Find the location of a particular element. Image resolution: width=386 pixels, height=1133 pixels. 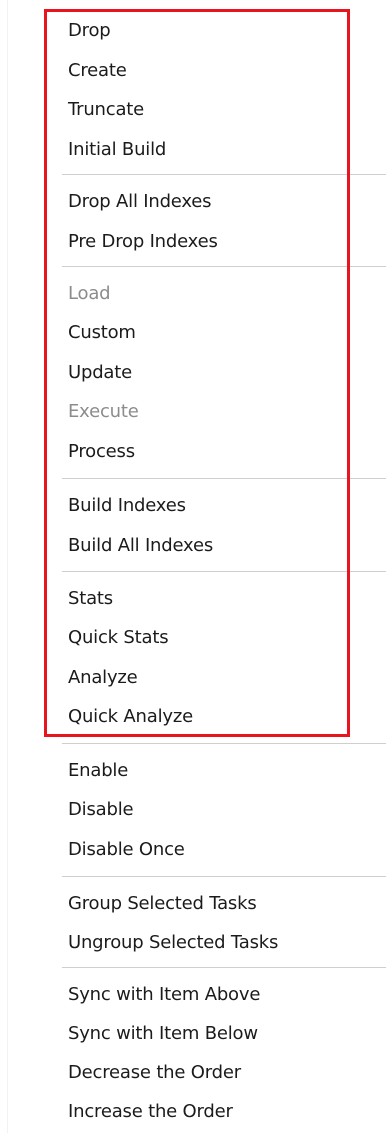

menu-left-edge is located at coordinates (7, 566).